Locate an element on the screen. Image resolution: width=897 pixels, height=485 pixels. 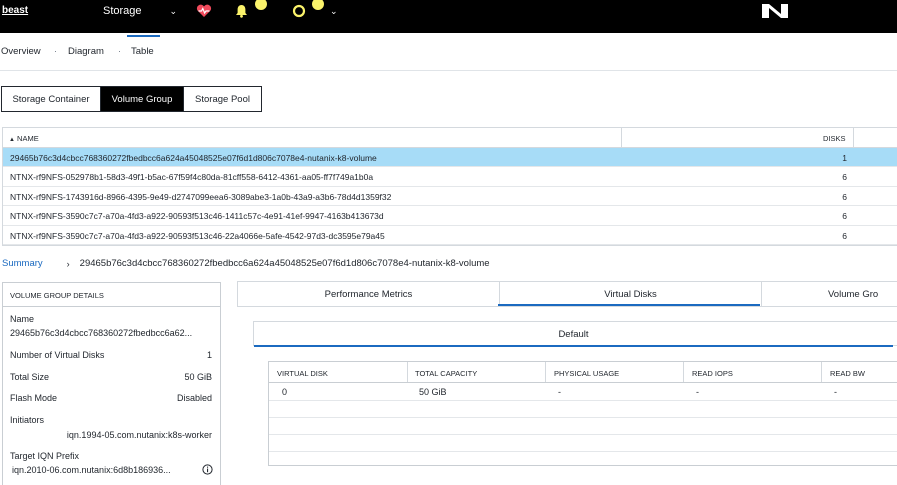
detail-value-flash-mode: Disabled is located at coordinates (194, 398).